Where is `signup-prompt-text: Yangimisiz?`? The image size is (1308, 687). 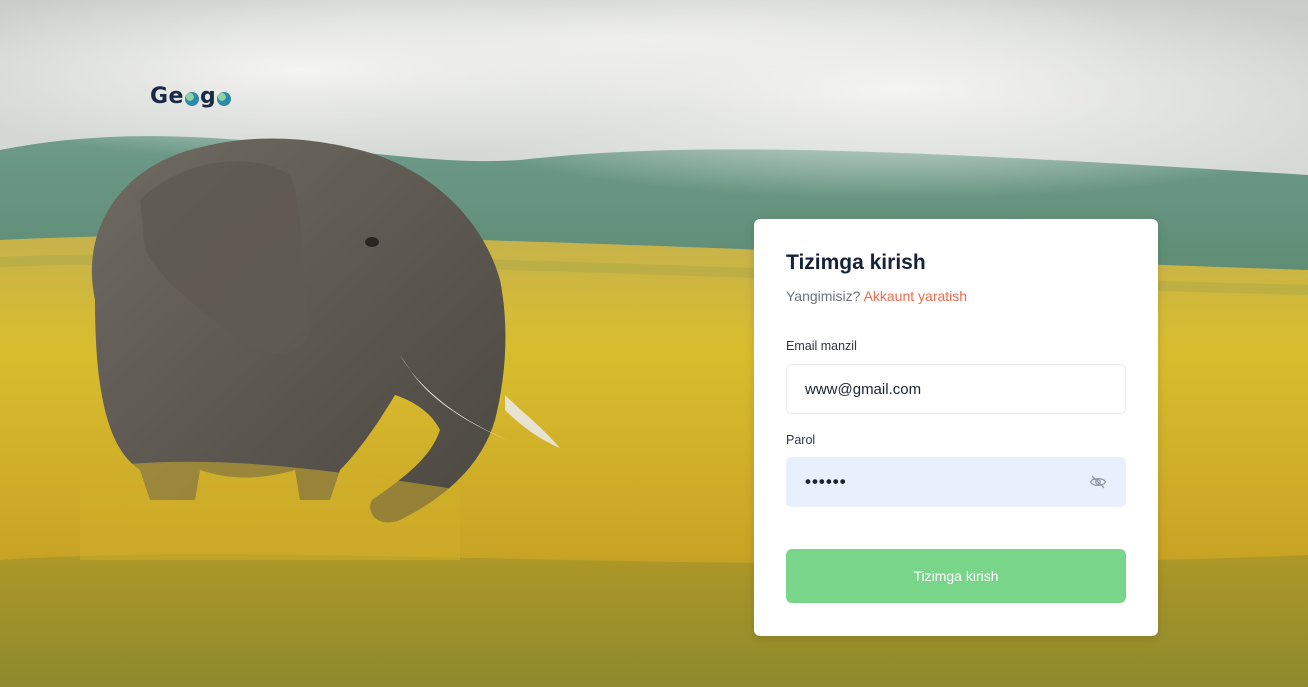 signup-prompt-text: Yangimisiz? is located at coordinates (823, 296).